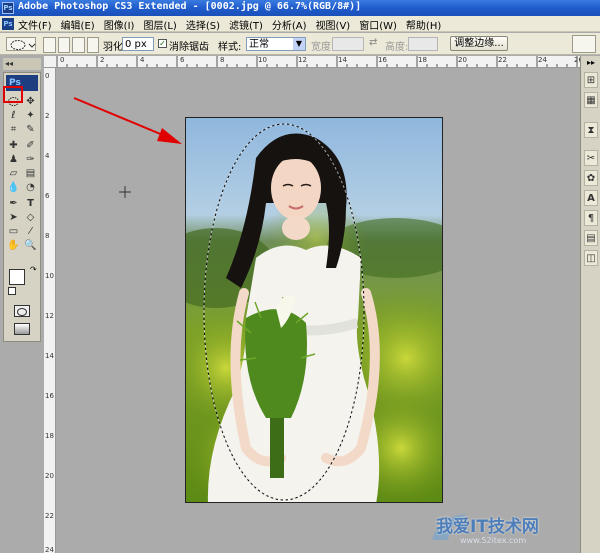 The width and height of the screenshot is (600, 553). I want to click on quick-mask-icon, so click(22, 311).